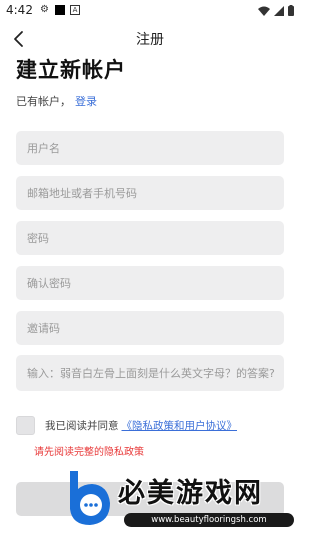 Image resolution: width=320 pixels, height=533 pixels. Describe the element at coordinates (190, 493) in the screenshot. I see `watermark-title: 必美游戏网` at that location.